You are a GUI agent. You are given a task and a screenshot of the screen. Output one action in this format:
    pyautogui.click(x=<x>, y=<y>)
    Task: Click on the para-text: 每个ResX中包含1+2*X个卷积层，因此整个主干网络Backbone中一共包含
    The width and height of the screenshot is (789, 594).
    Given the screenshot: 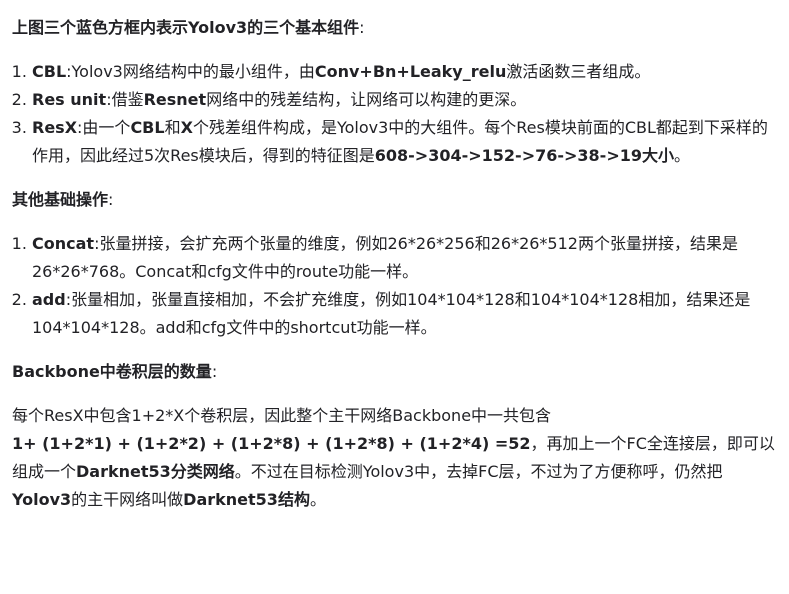 What is the action you would take?
    pyautogui.click(x=282, y=415)
    